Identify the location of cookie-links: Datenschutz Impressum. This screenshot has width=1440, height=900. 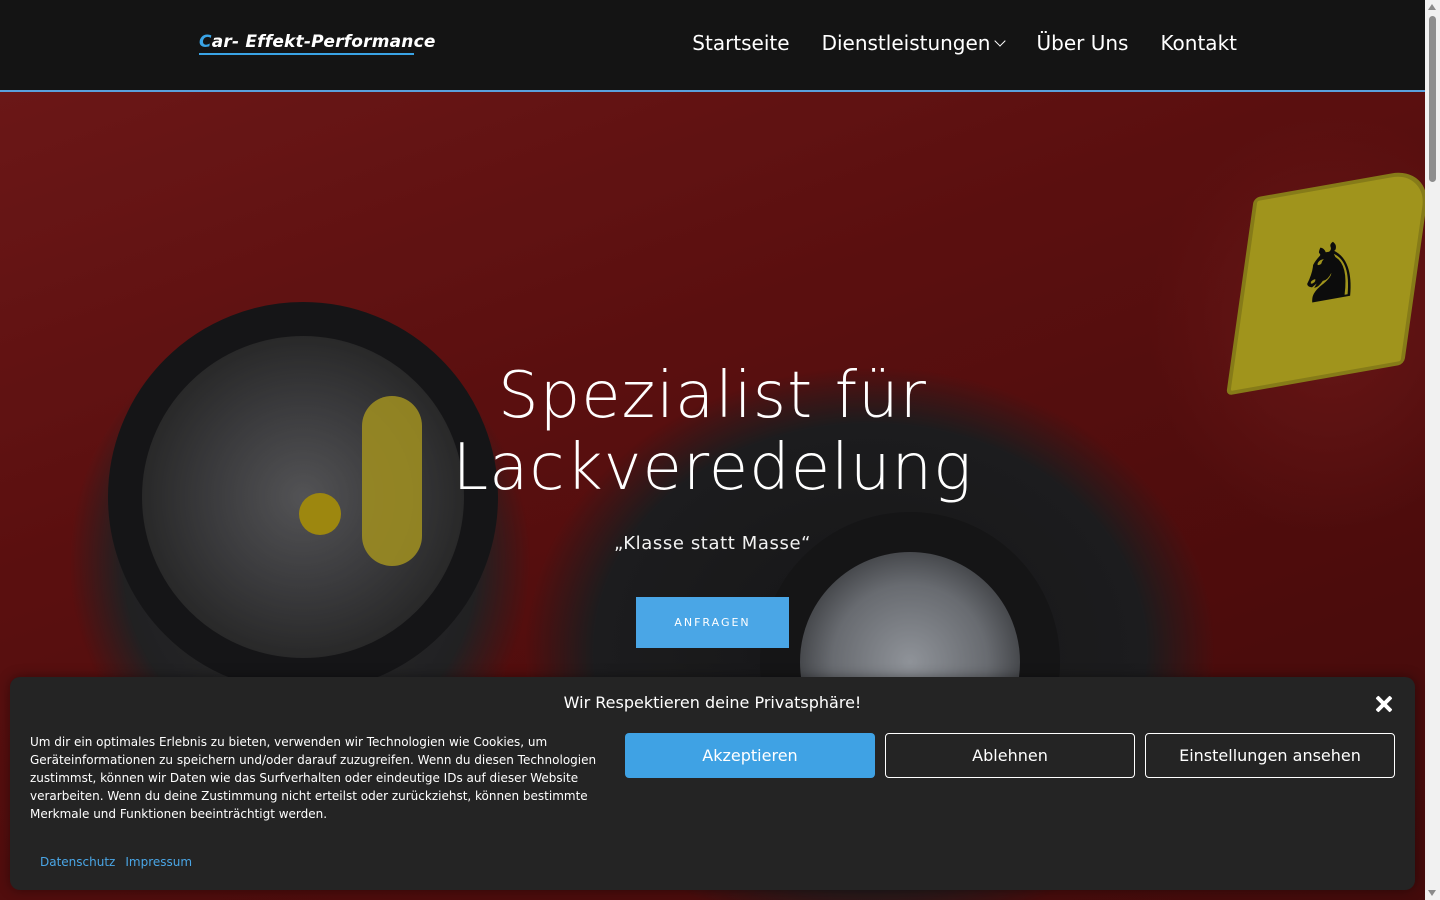
(116, 862).